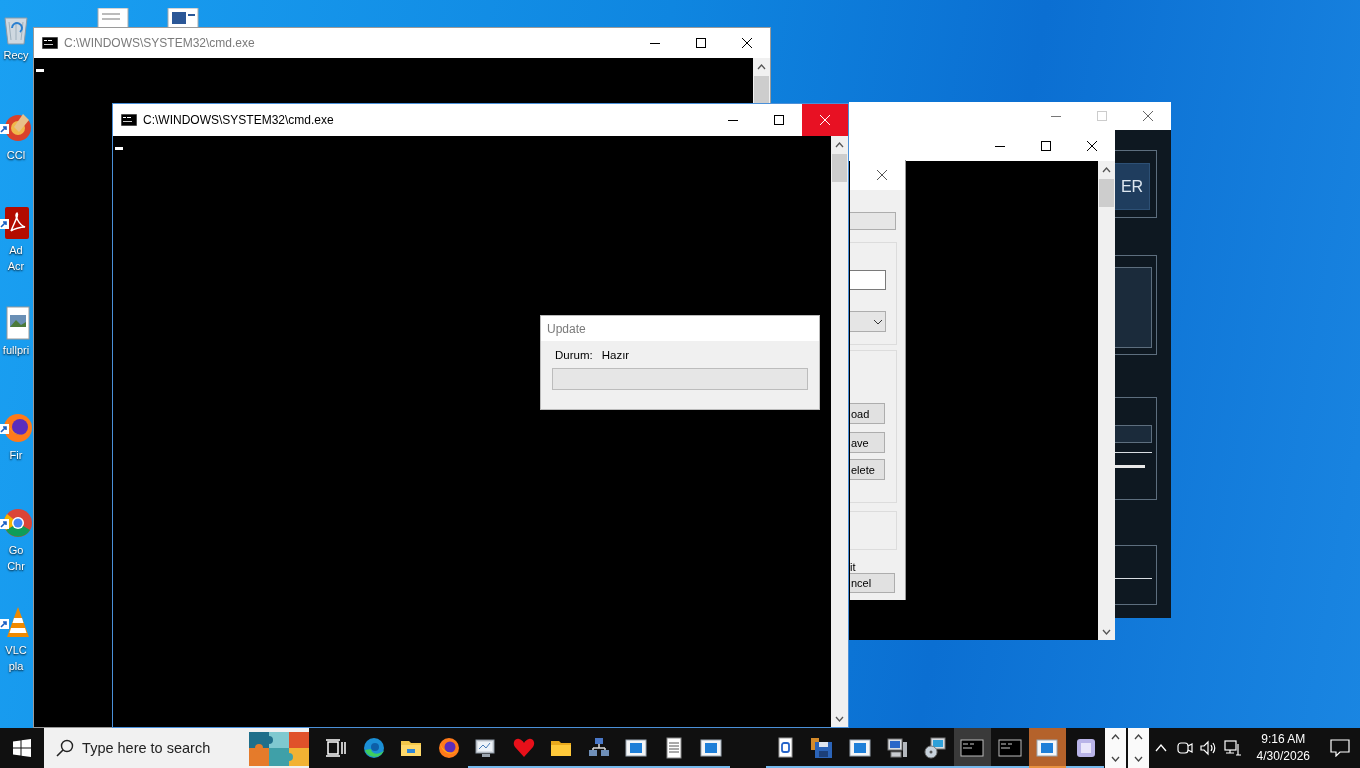 This screenshot has height=768, width=1360. I want to click on icon-label: CCl, so click(16, 155).